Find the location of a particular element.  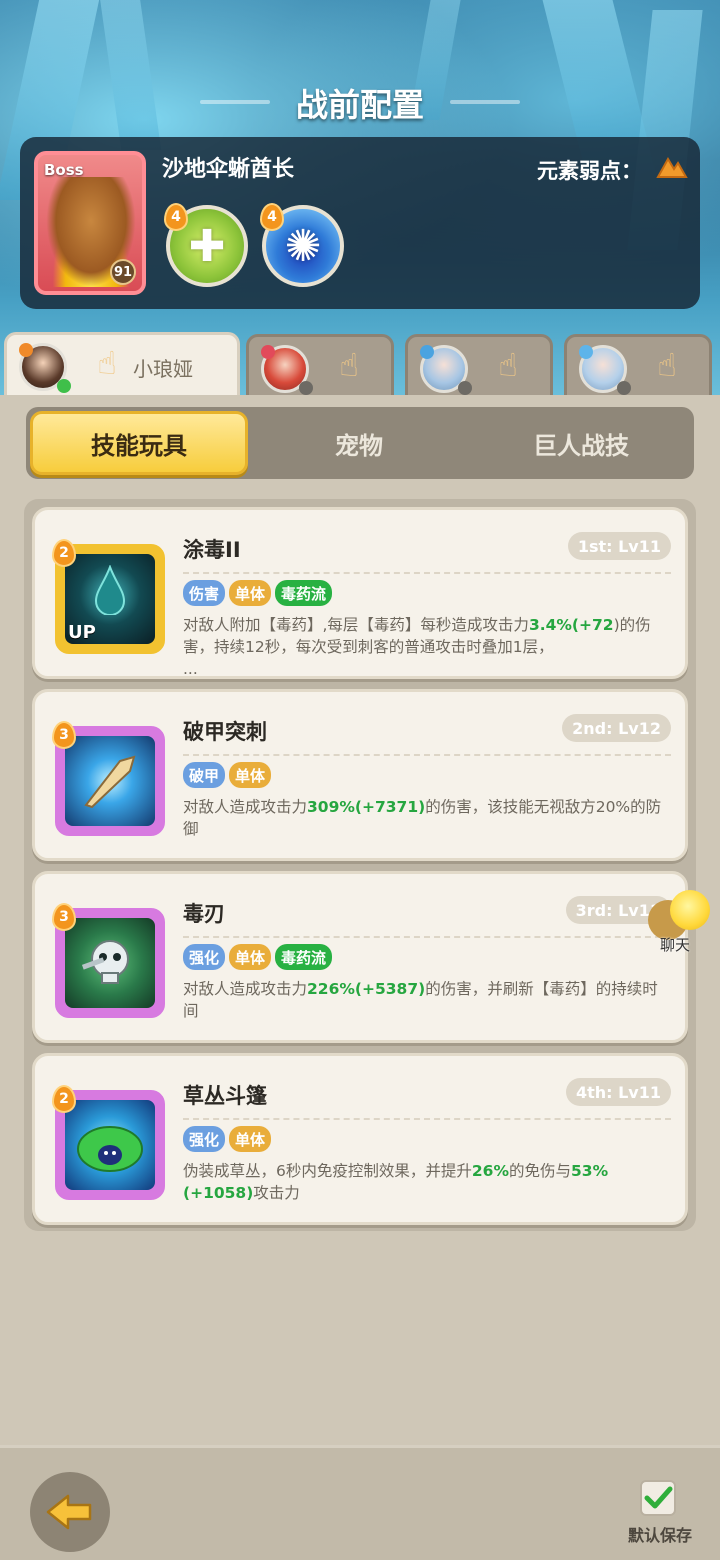

boss-level-badge: 91 is located at coordinates (123, 272).